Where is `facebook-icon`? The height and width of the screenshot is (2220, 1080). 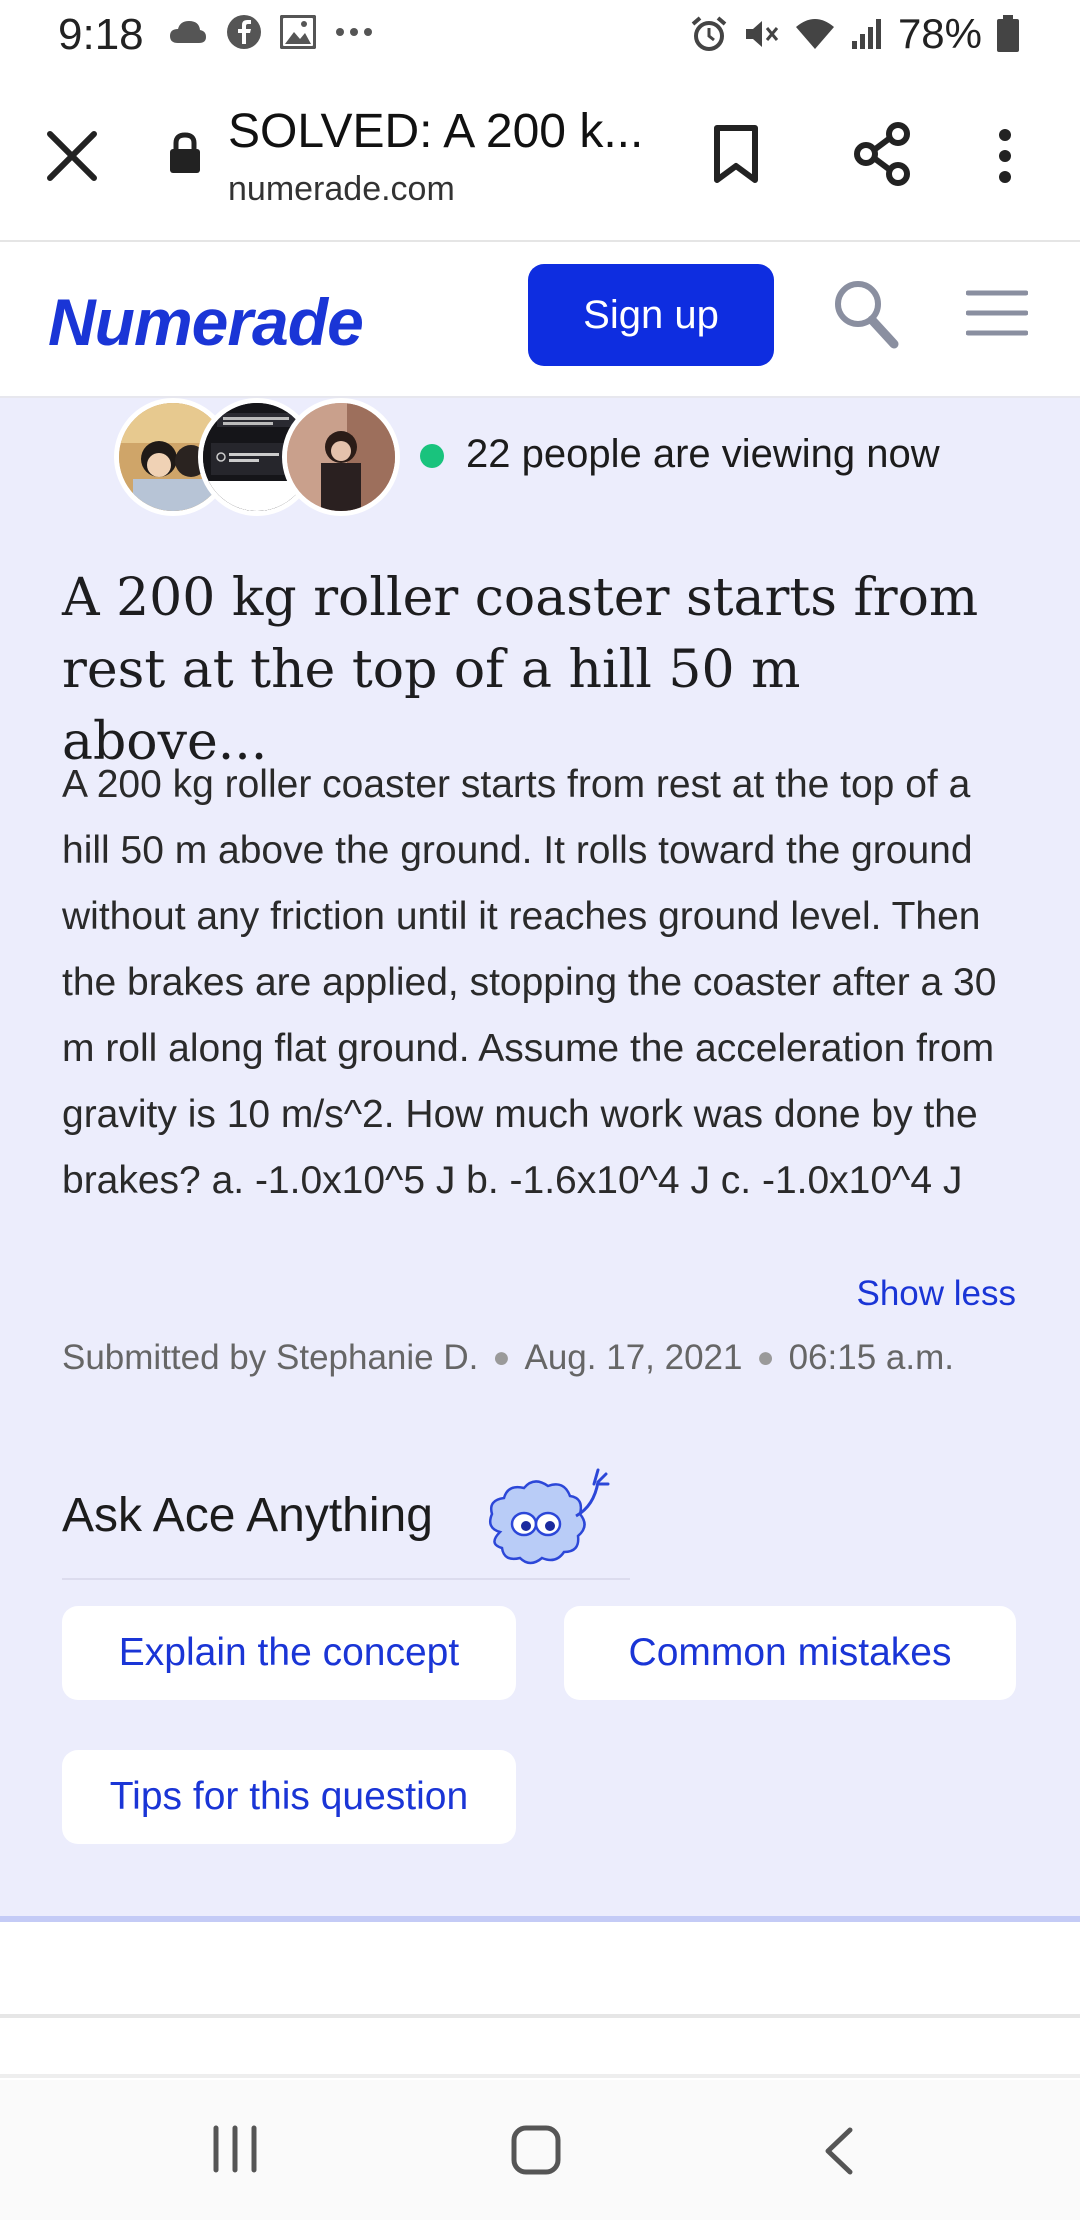
facebook-icon is located at coordinates (244, 32).